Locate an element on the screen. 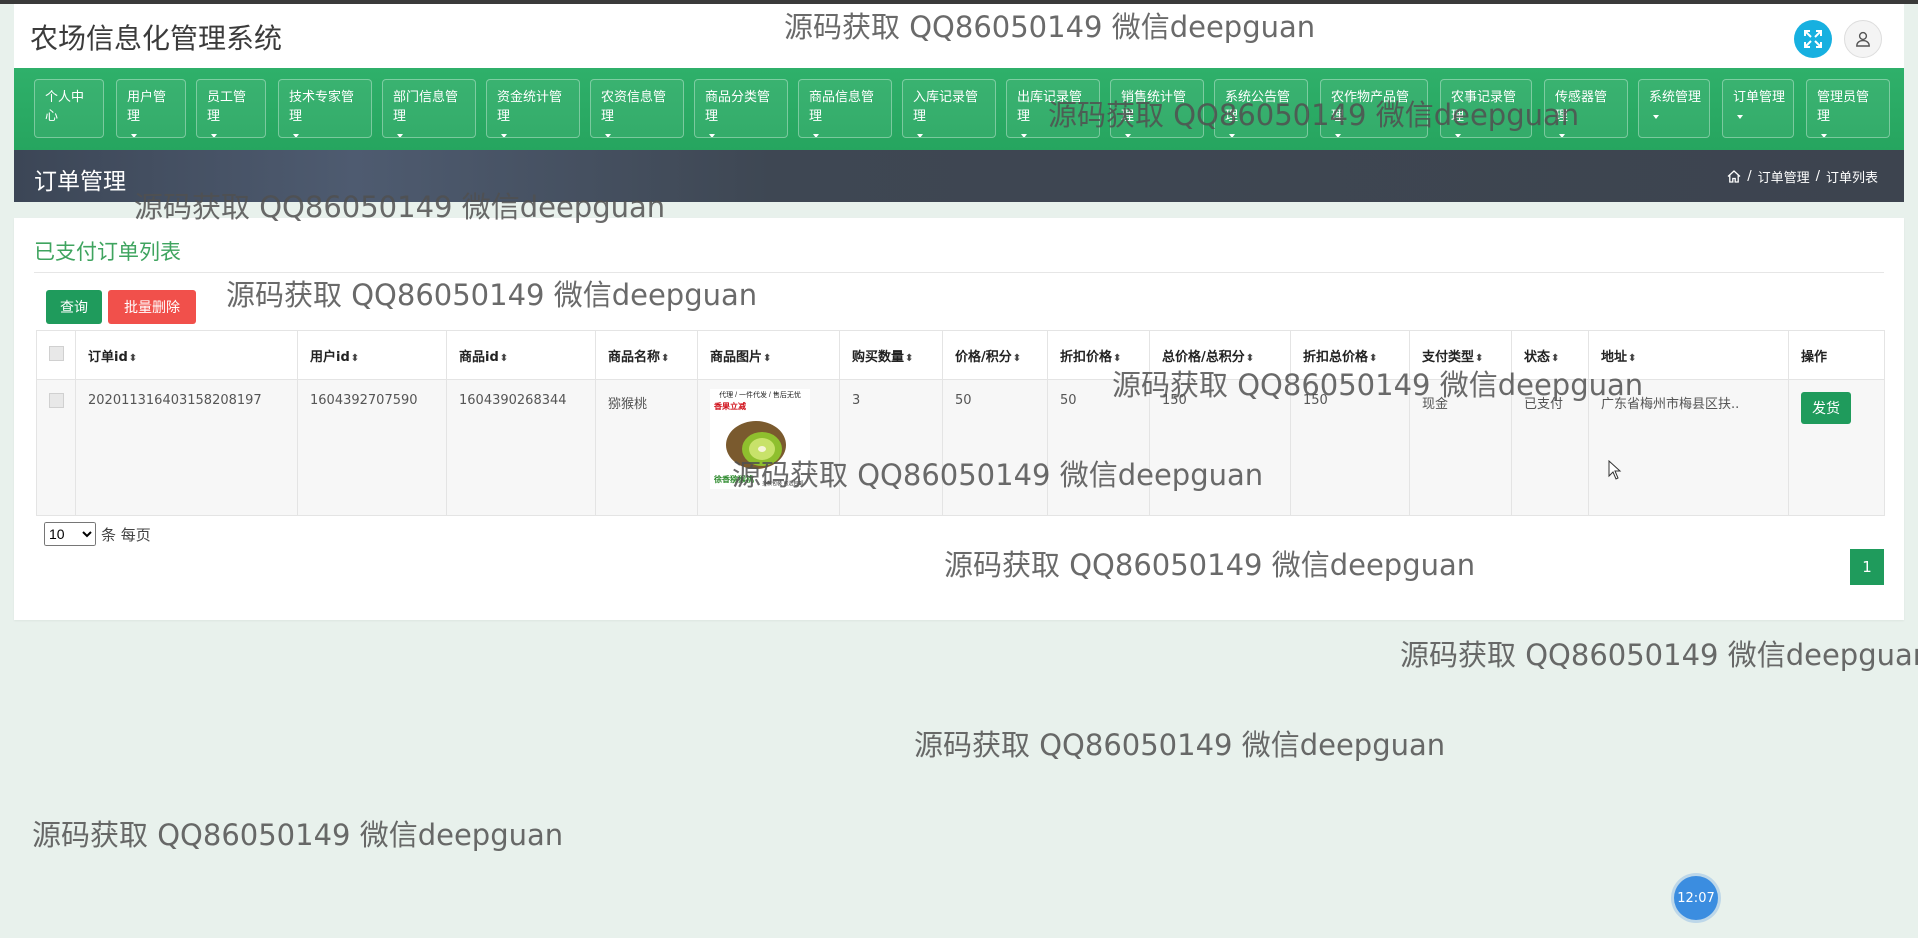  nav-item: 商品分类管理 is located at coordinates (741, 108).